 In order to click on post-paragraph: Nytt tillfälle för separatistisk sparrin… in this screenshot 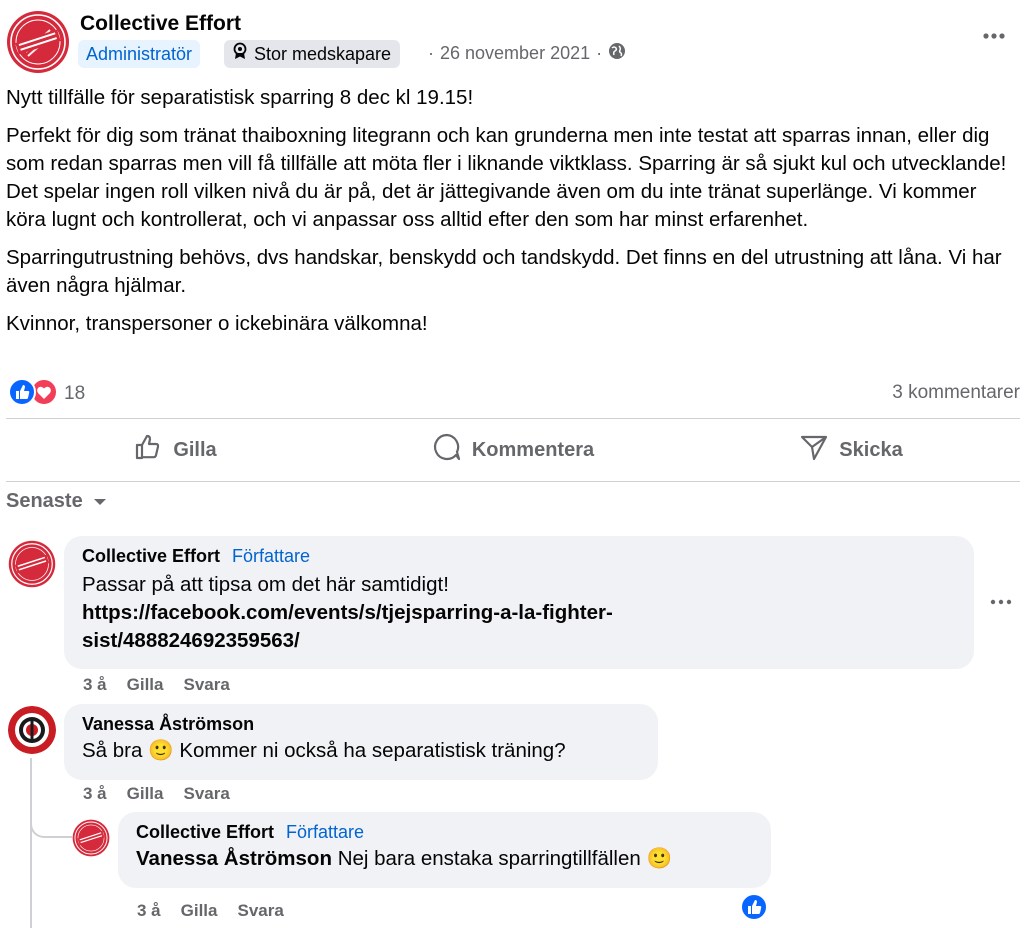, I will do `click(240, 97)`.